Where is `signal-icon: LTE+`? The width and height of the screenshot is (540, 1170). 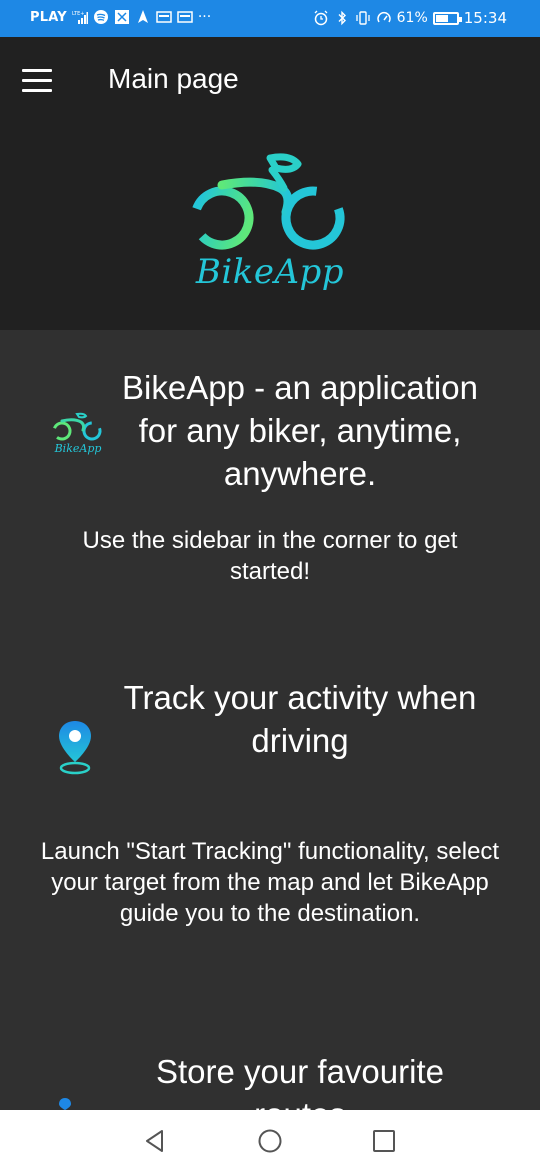 signal-icon: LTE+ is located at coordinates (80, 17).